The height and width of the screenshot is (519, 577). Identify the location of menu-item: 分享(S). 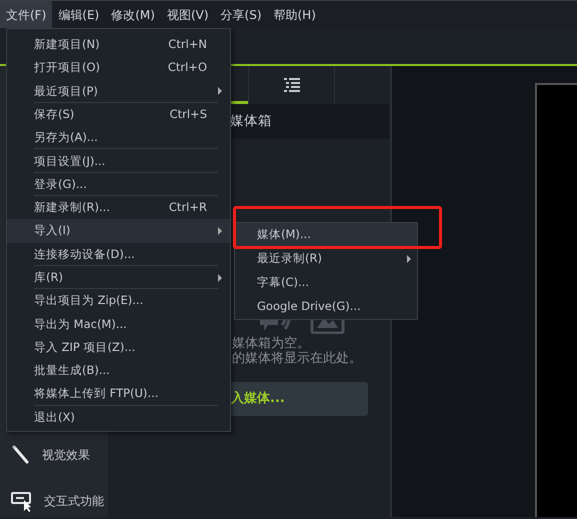
(241, 14).